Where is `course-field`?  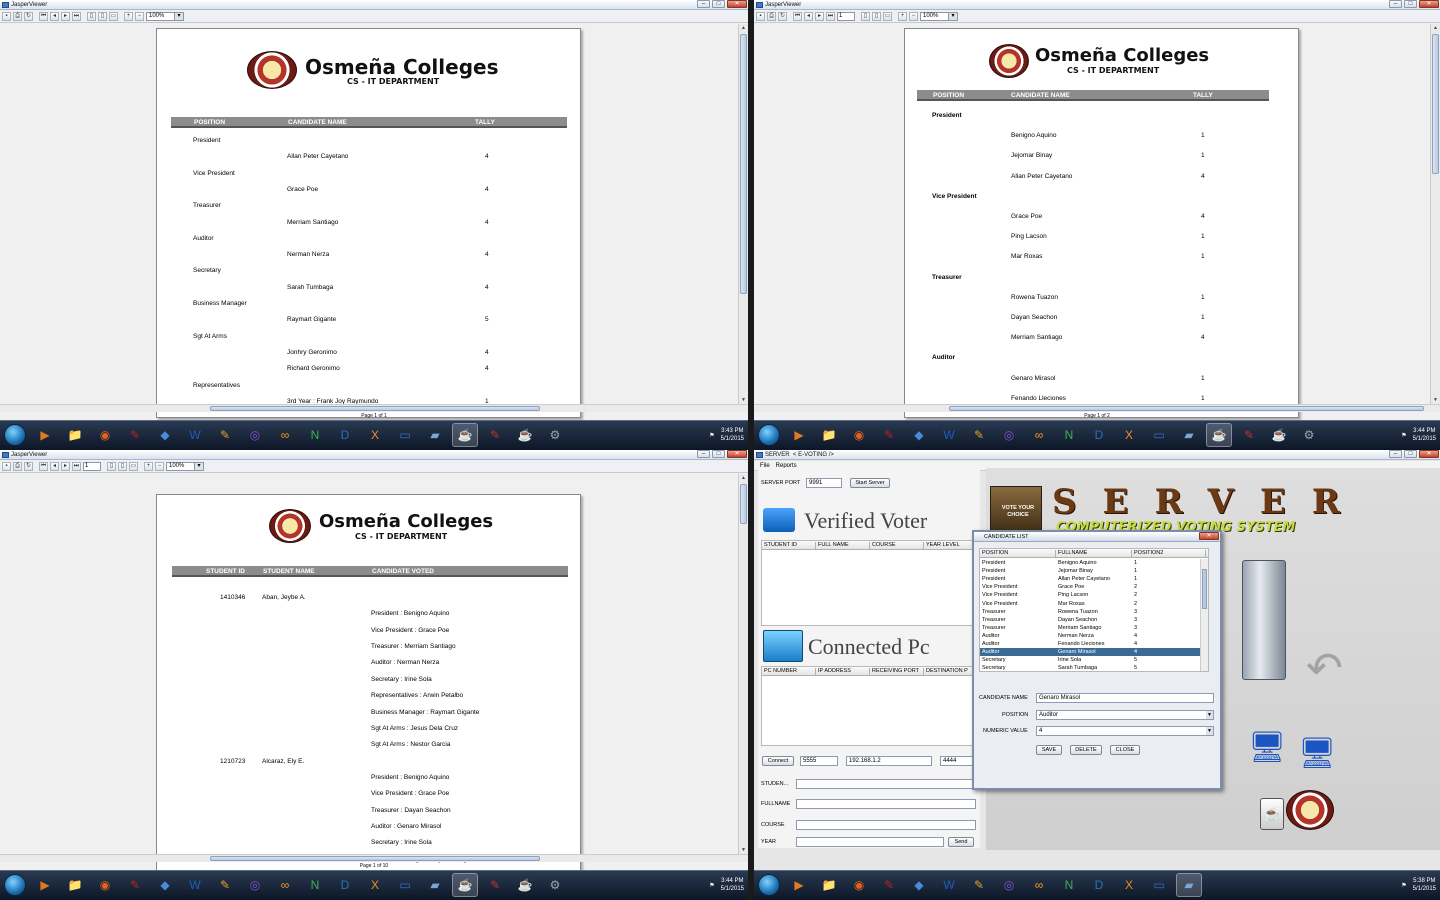
course-field is located at coordinates (886, 825).